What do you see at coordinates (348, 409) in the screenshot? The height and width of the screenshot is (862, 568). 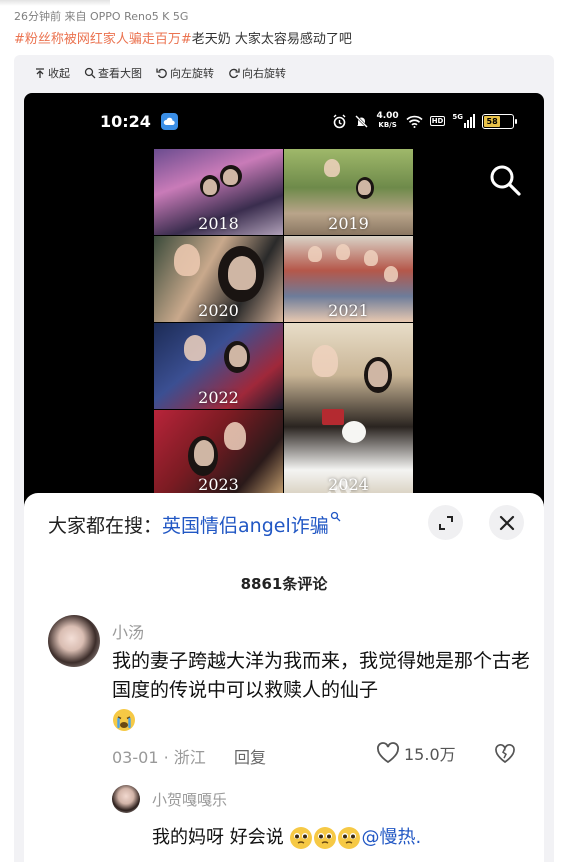 I see `photo-tile: 2024` at bounding box center [348, 409].